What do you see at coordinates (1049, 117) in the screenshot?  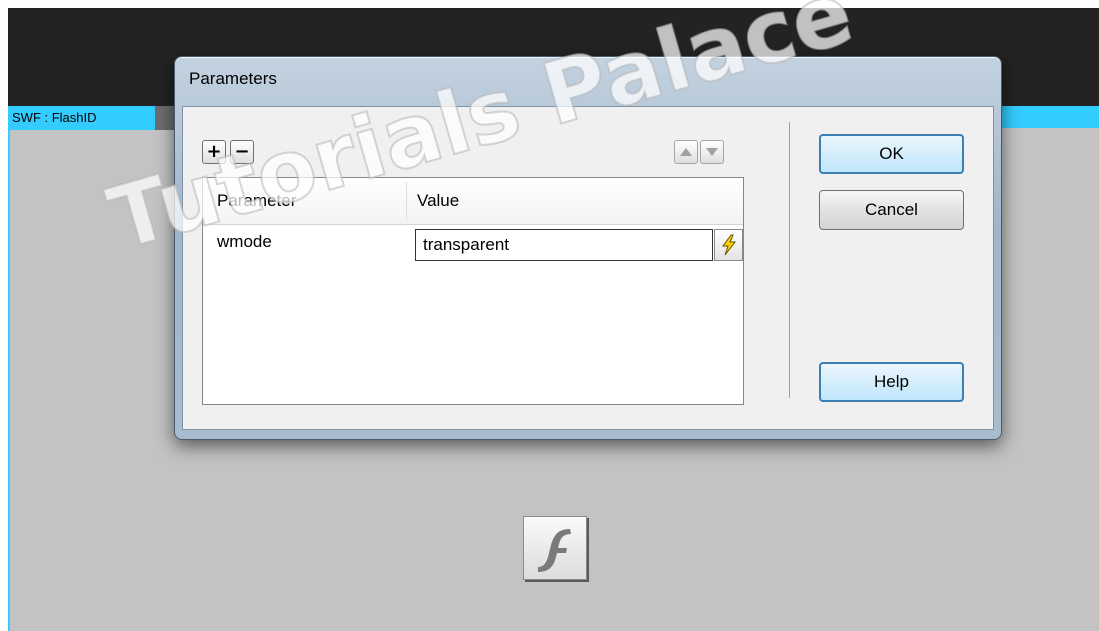 I see `selection-highlight-strip` at bounding box center [1049, 117].